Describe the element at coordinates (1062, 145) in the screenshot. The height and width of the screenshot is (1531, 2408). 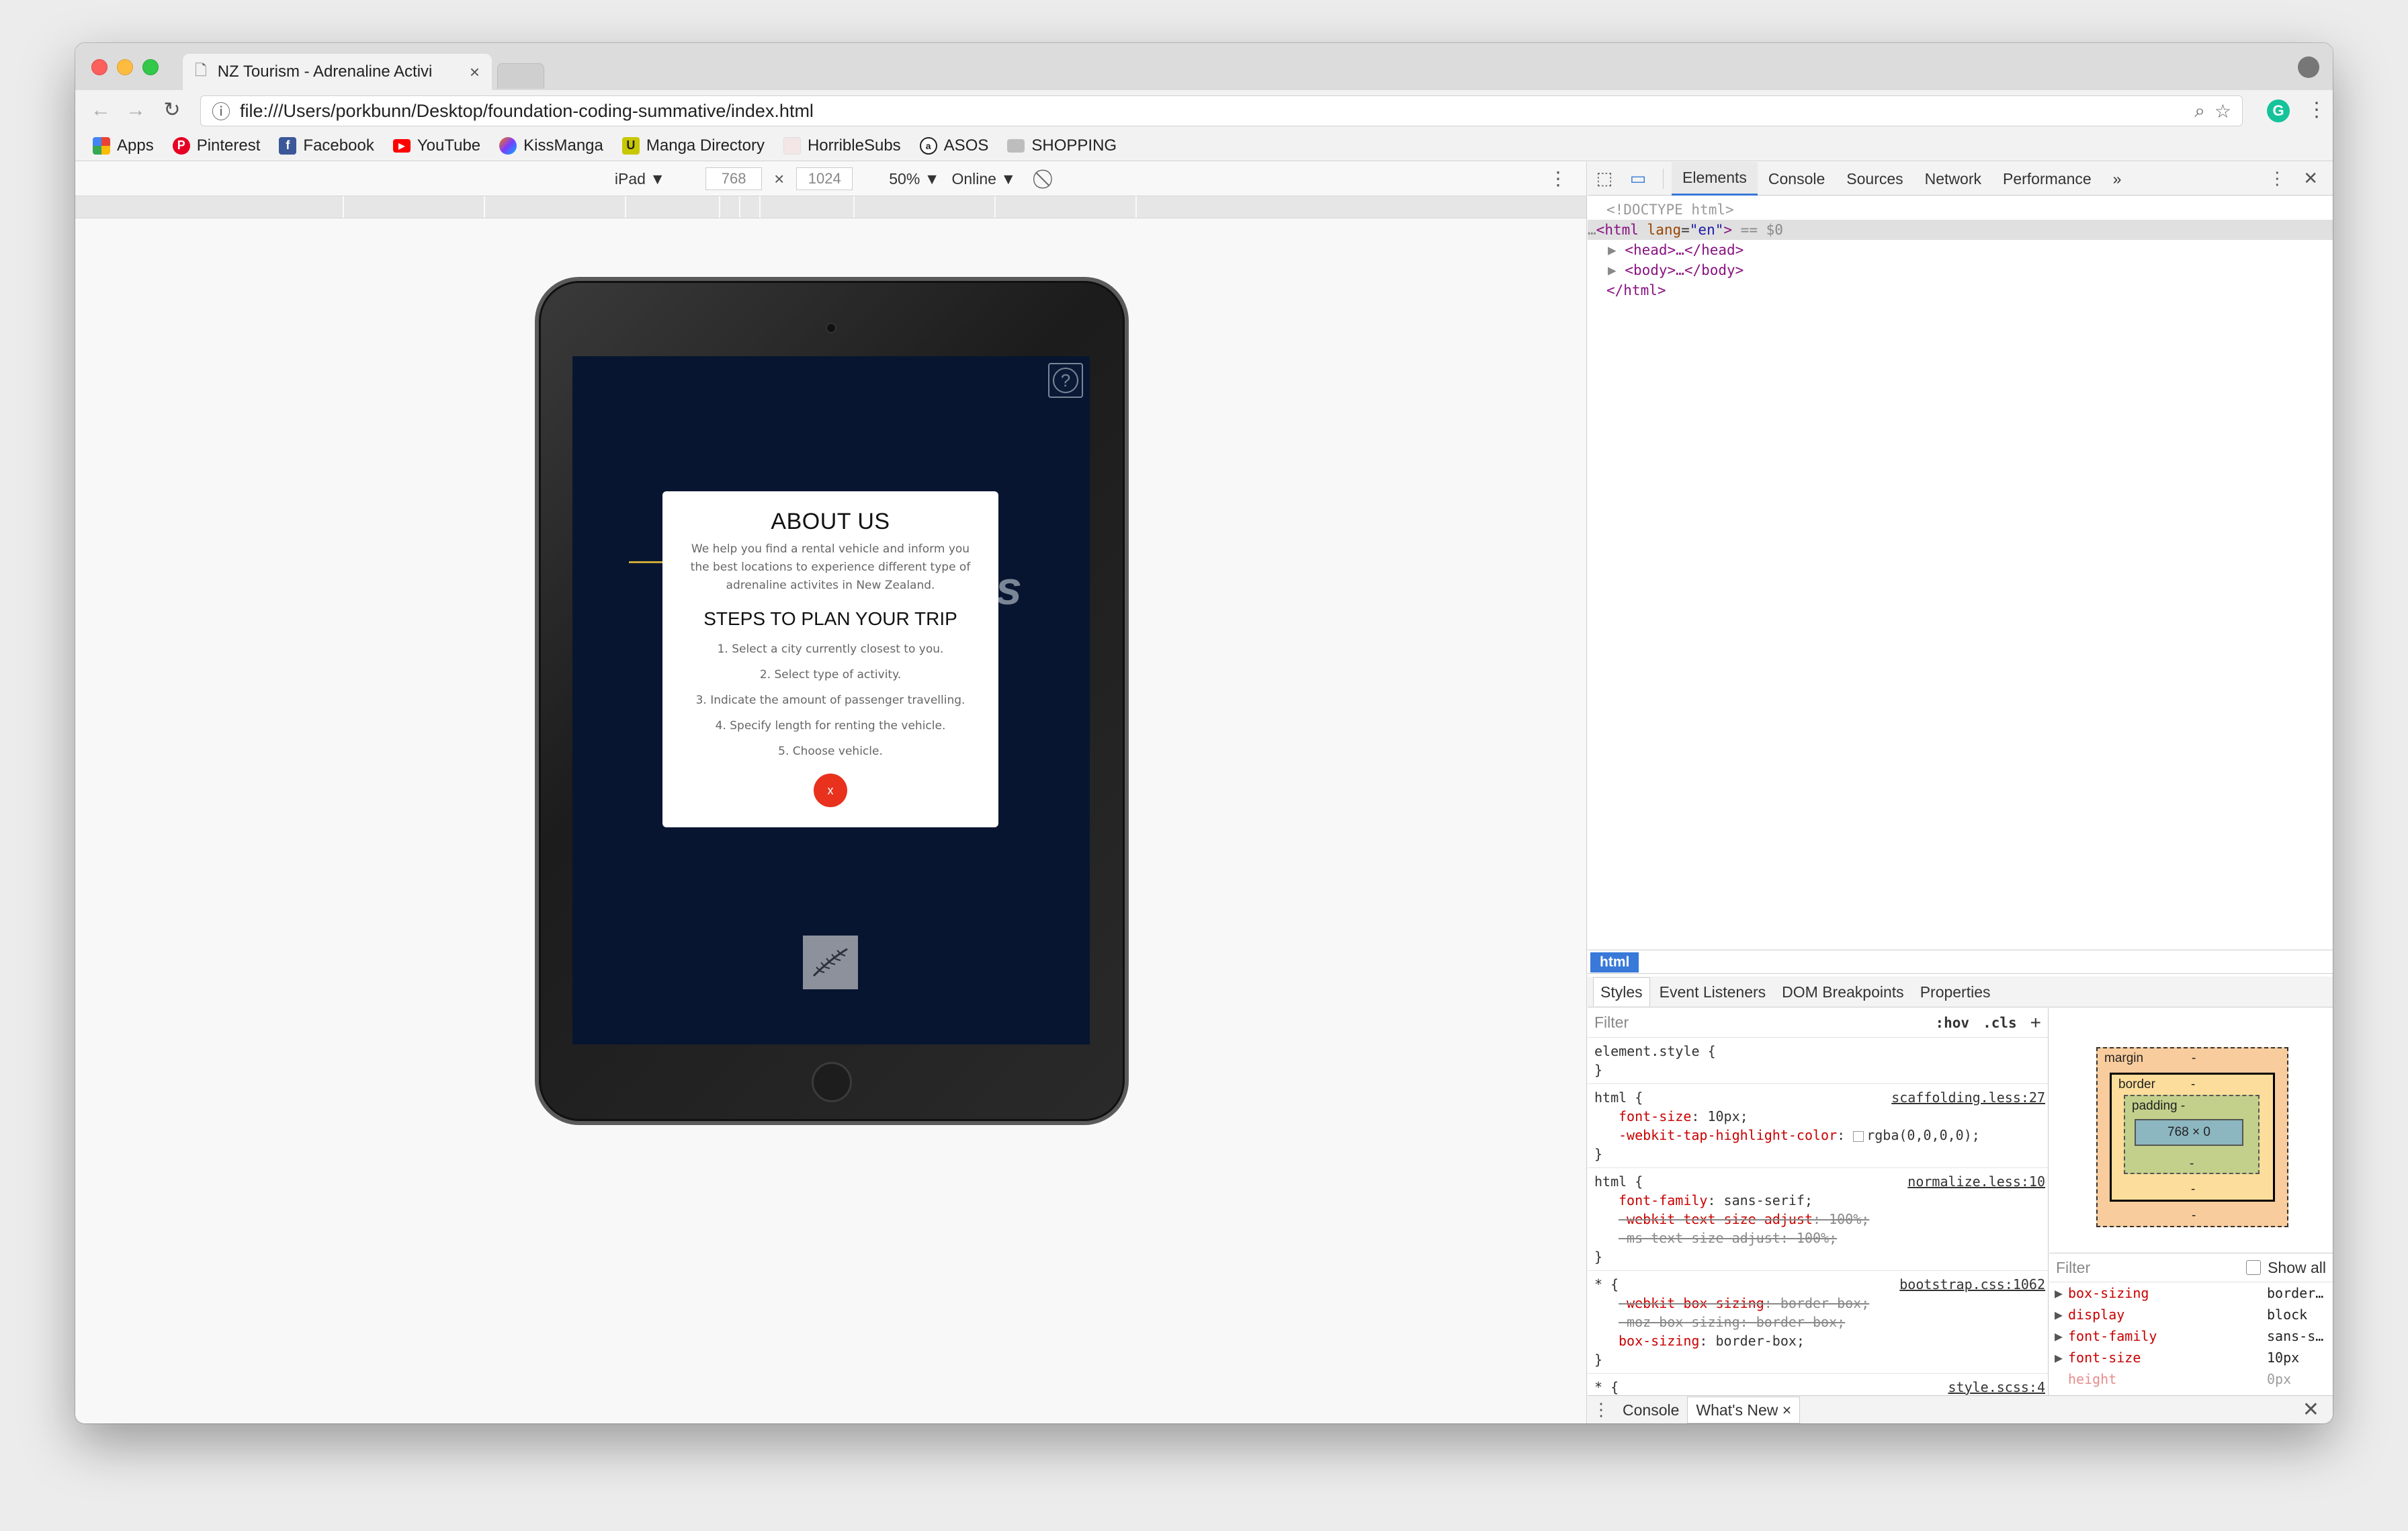
I see `bookmark-folder-shopping: SHOPPING` at that location.